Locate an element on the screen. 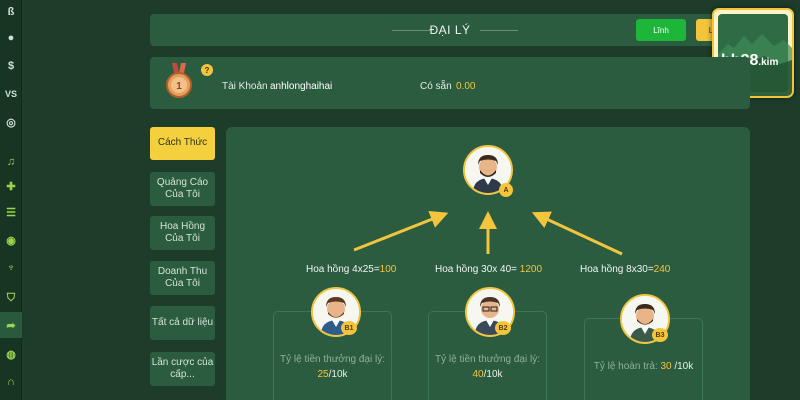 The height and width of the screenshot is (400, 800). card-b1-text: Tỷ lệ tiền thưởng đại lý: 25/10k is located at coordinates (332, 367).